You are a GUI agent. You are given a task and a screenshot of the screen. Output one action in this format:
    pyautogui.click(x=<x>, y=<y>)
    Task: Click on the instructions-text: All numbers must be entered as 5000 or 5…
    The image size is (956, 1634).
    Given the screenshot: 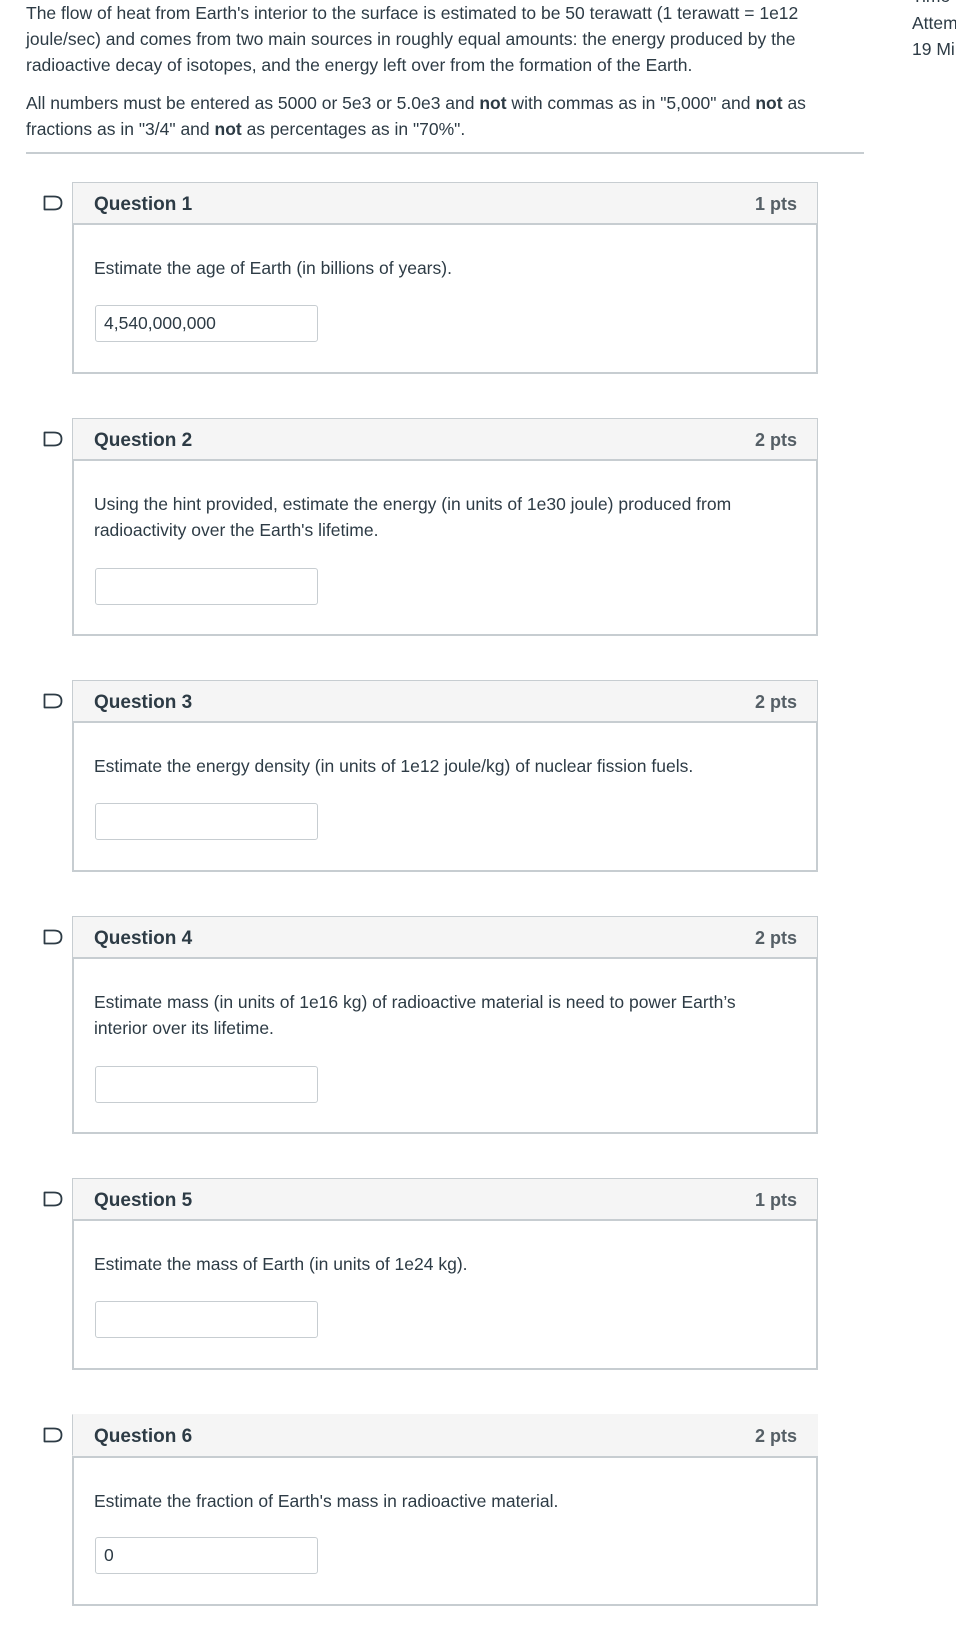 What is the action you would take?
    pyautogui.click(x=253, y=103)
    